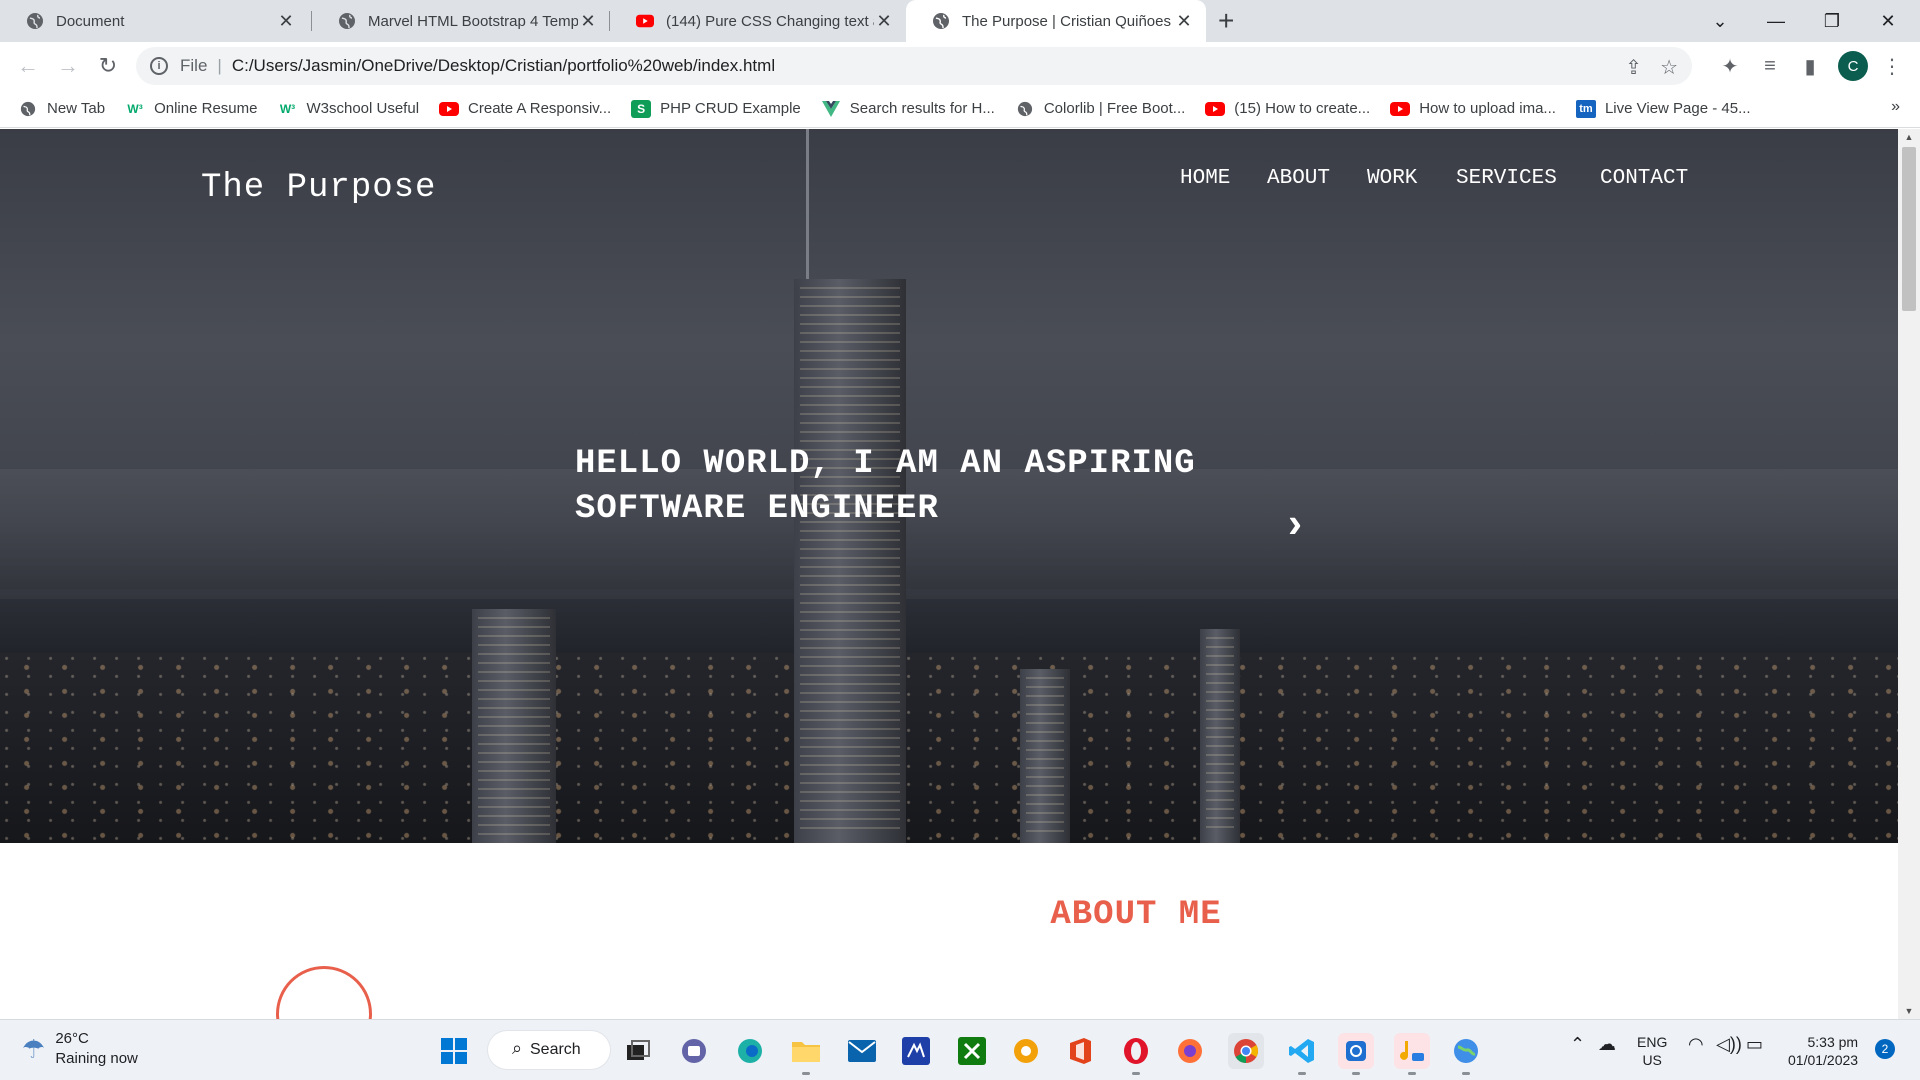 The image size is (1920, 1080). I want to click on bookmark-w3school-useful: W³ W3school Useful, so click(348, 109).